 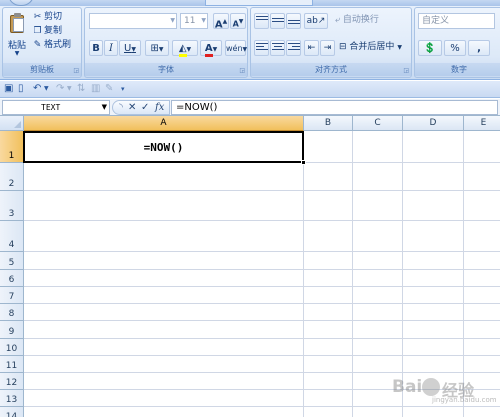 What do you see at coordinates (12, 206) in the screenshot?
I see `row-header: 3` at bounding box center [12, 206].